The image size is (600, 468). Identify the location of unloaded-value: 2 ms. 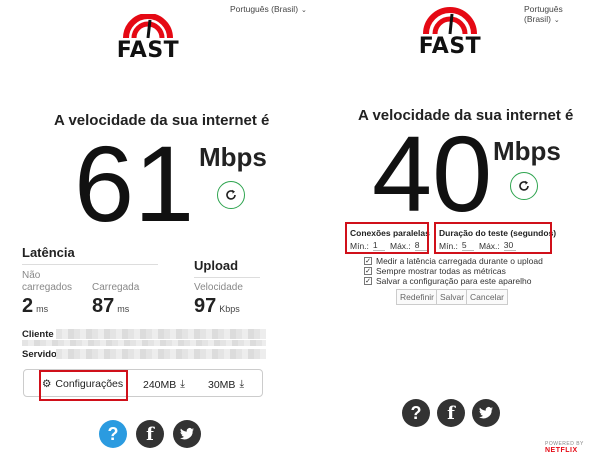
(35, 306).